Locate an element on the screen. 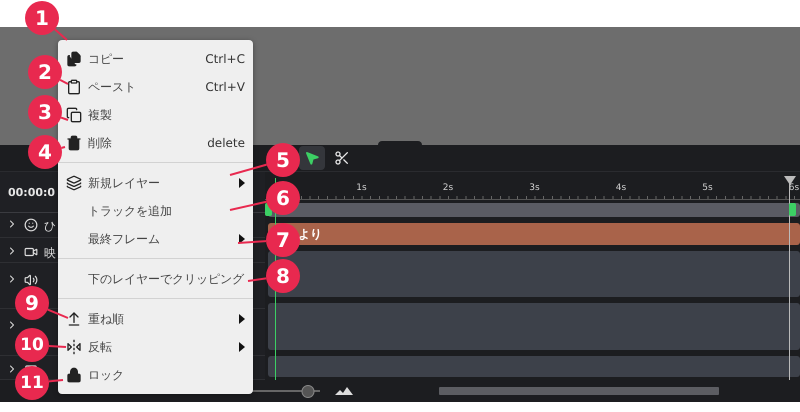 The width and height of the screenshot is (800, 412). callout-number: 1 is located at coordinates (42, 18).